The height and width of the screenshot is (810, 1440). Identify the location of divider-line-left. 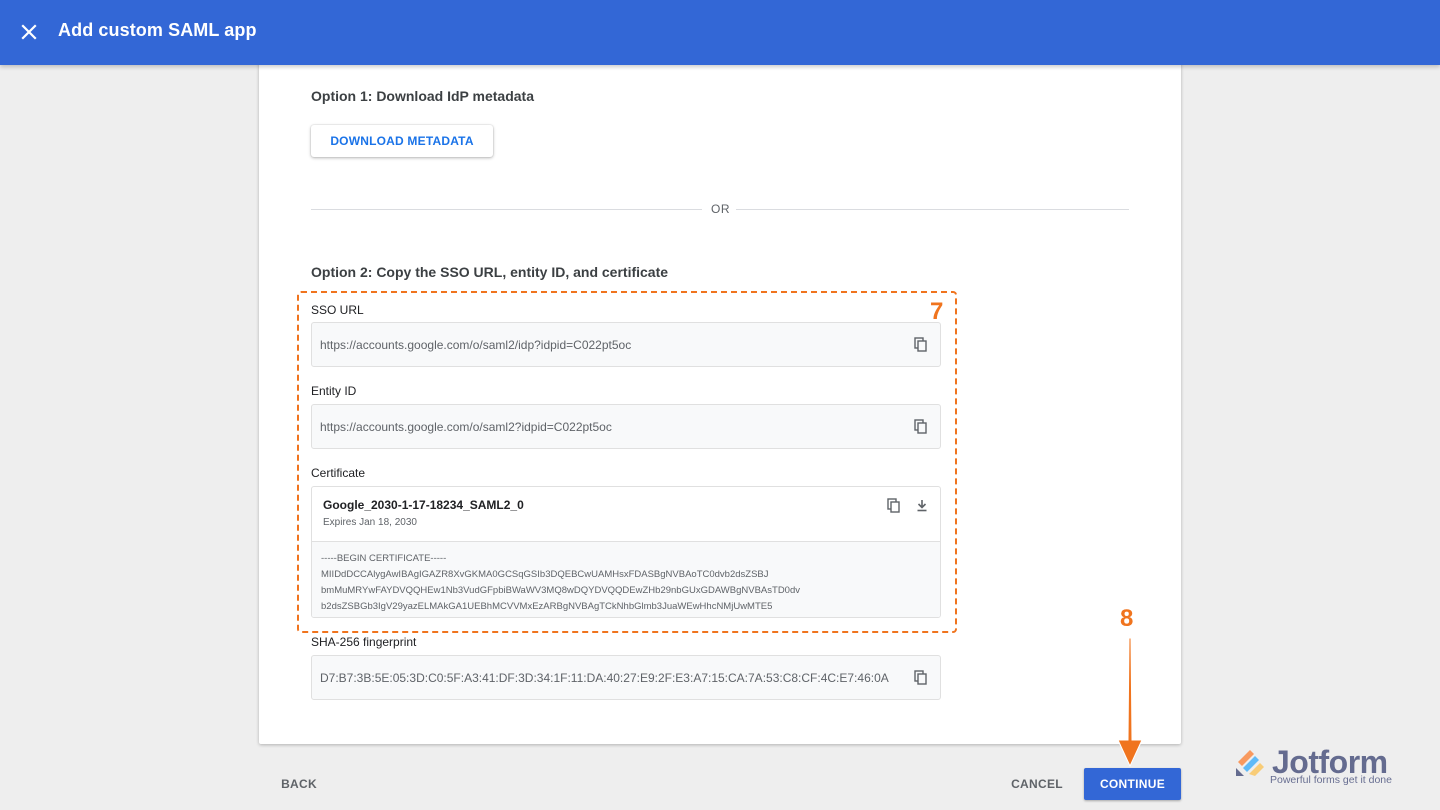
(506, 209).